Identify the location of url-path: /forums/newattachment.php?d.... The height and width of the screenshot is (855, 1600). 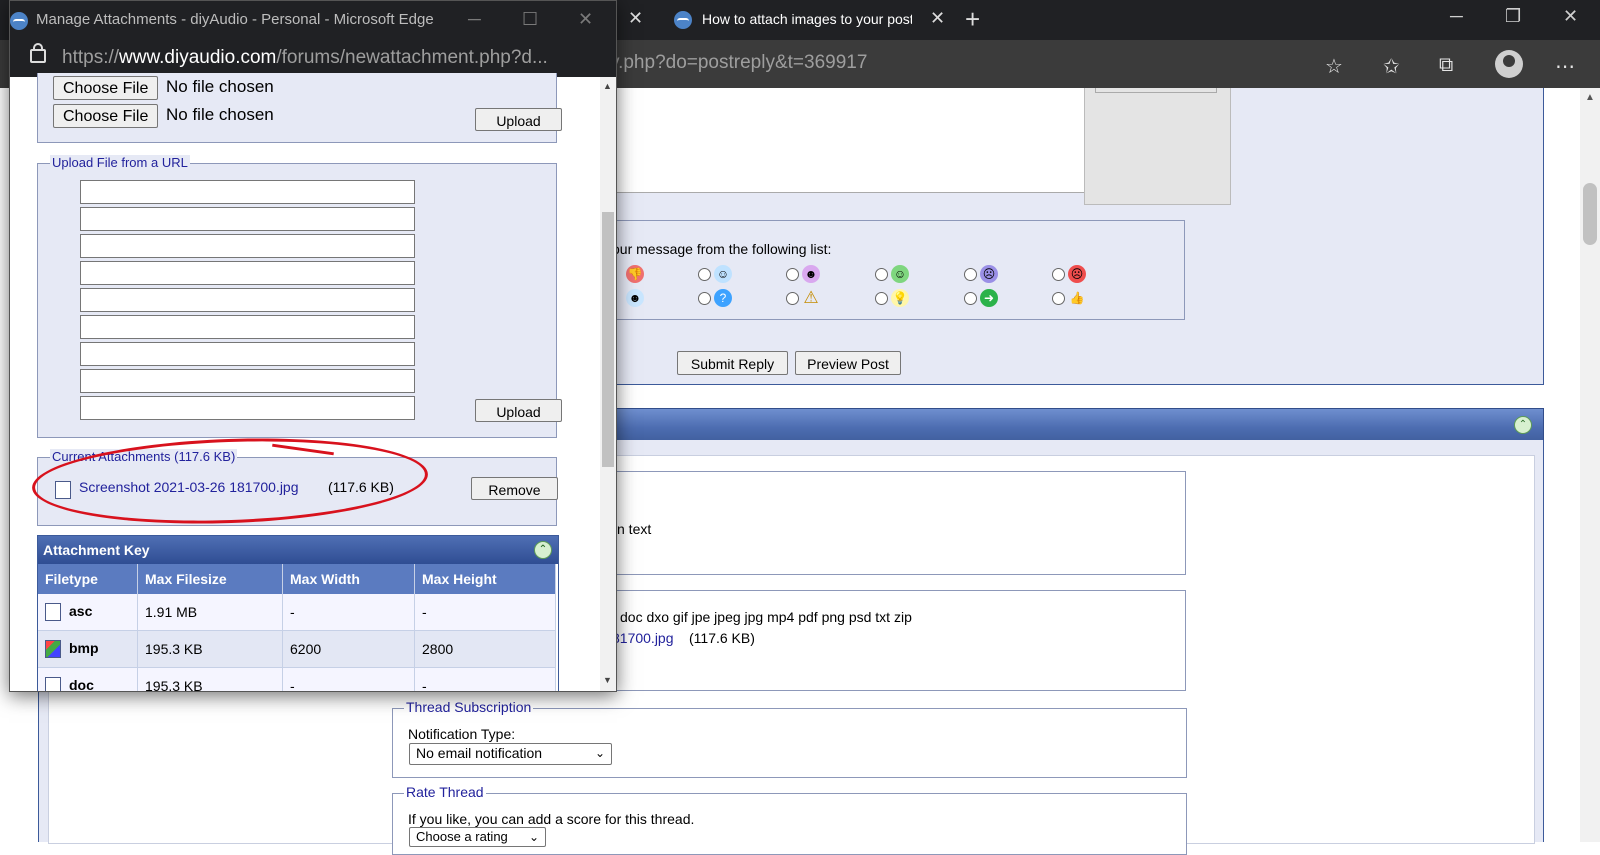
(412, 57).